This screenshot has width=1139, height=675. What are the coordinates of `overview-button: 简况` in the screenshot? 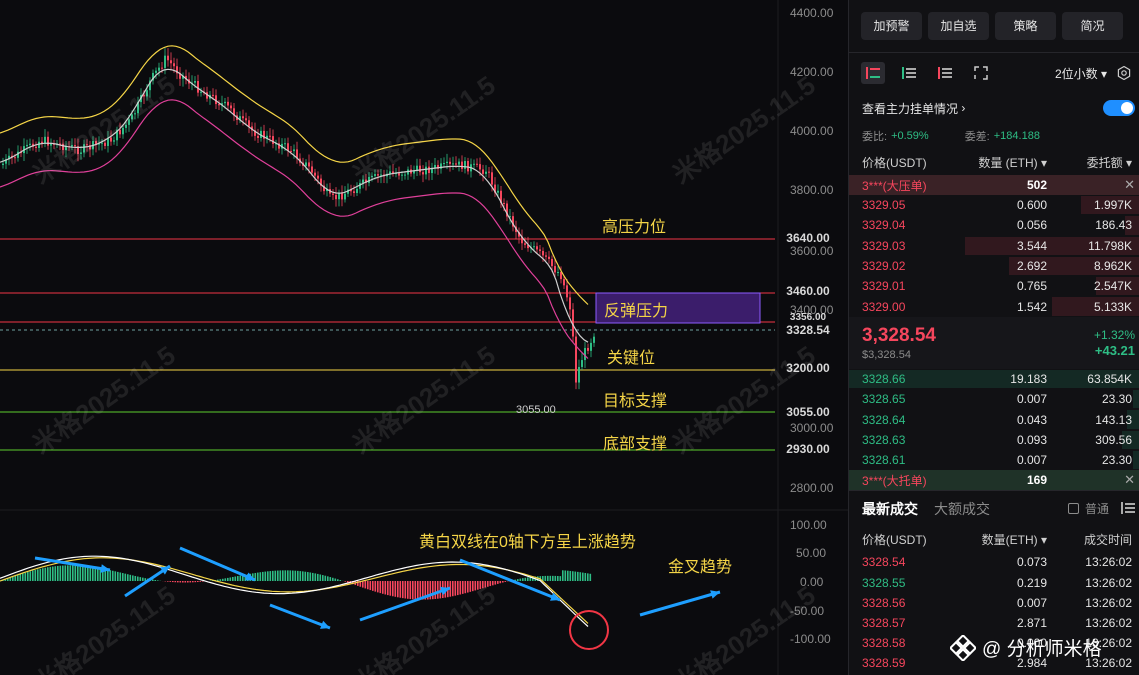 It's located at (1092, 26).